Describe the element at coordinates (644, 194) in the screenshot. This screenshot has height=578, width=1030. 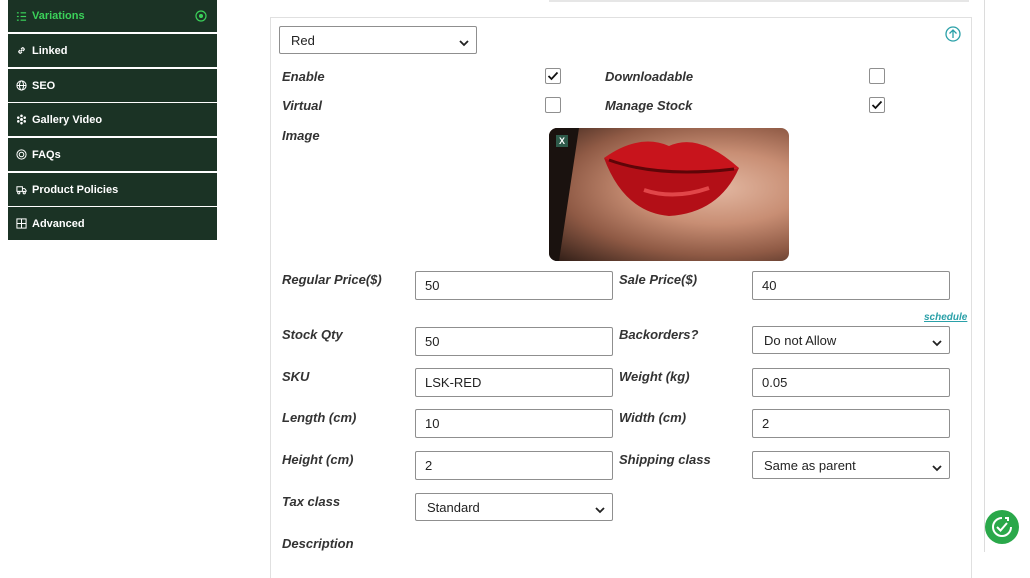
I see `lips-image` at that location.